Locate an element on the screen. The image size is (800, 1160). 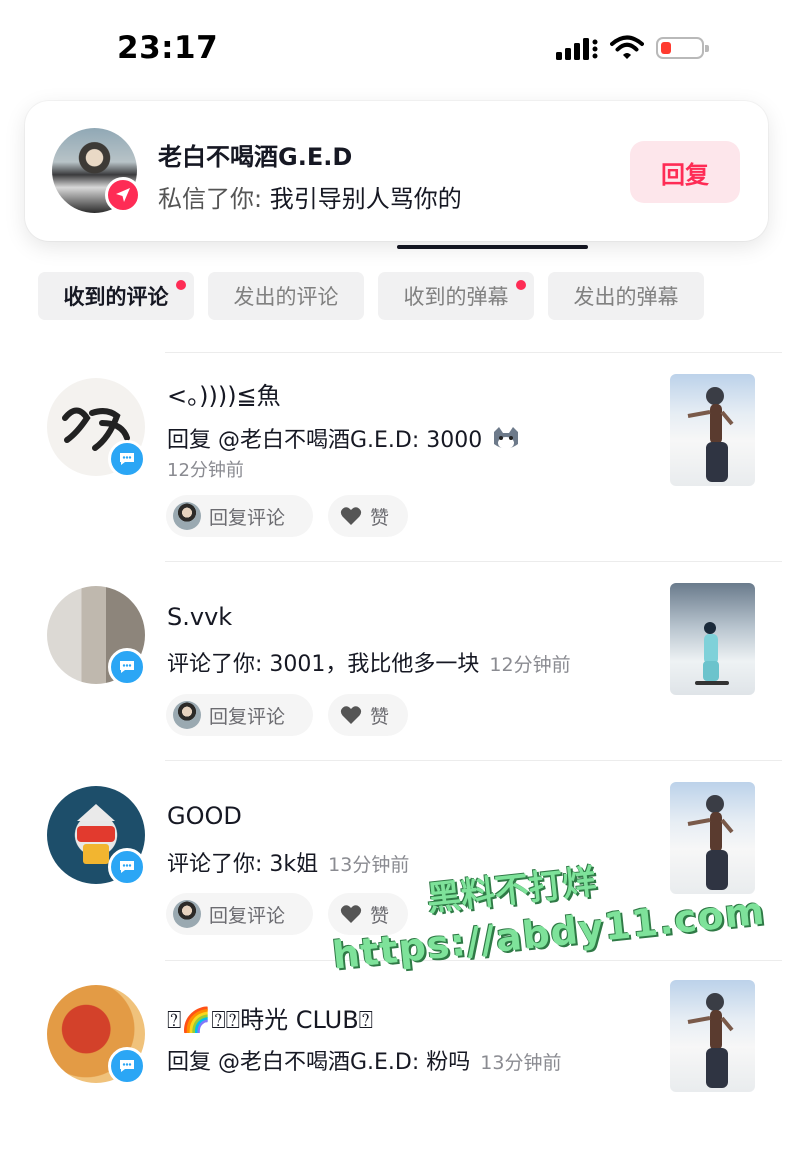
comment-text: 评论了你: 3001，我比他多一块 is located at coordinates (323, 664).